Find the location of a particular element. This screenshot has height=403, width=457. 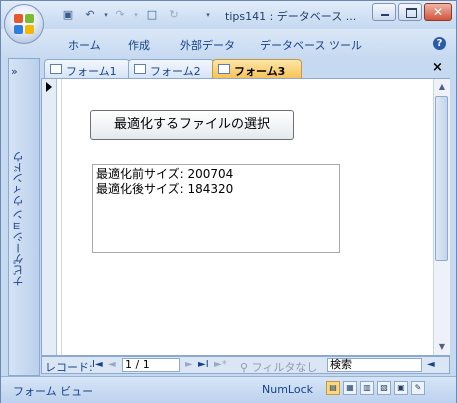

scroll-thumb is located at coordinates (441, 178).